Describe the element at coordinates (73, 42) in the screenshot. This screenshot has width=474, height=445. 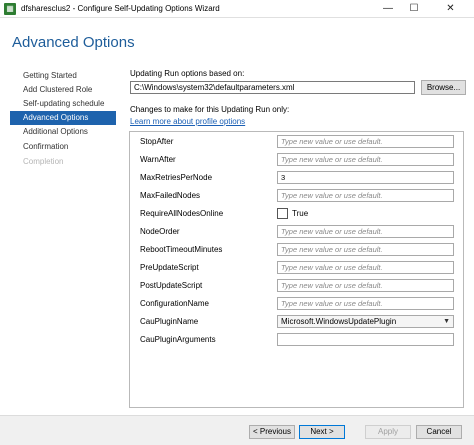
I see `page-title: Advanced Options` at that location.